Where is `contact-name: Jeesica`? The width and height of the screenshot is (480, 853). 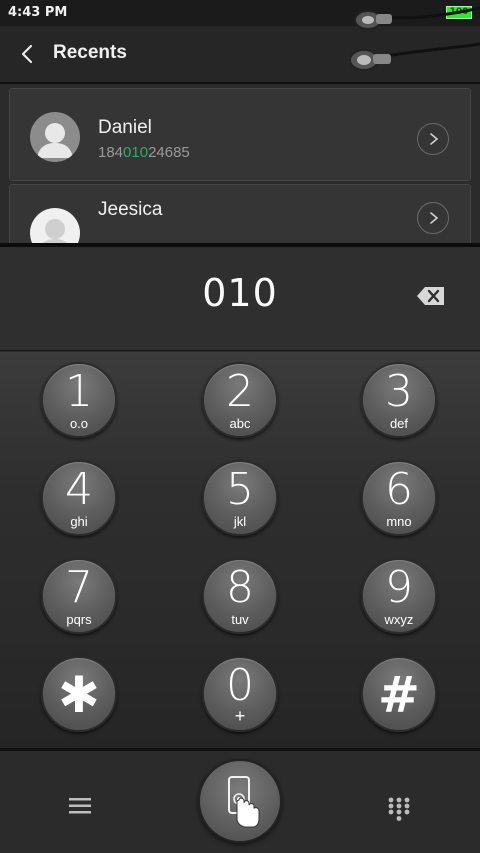 contact-name: Jeesica is located at coordinates (130, 209).